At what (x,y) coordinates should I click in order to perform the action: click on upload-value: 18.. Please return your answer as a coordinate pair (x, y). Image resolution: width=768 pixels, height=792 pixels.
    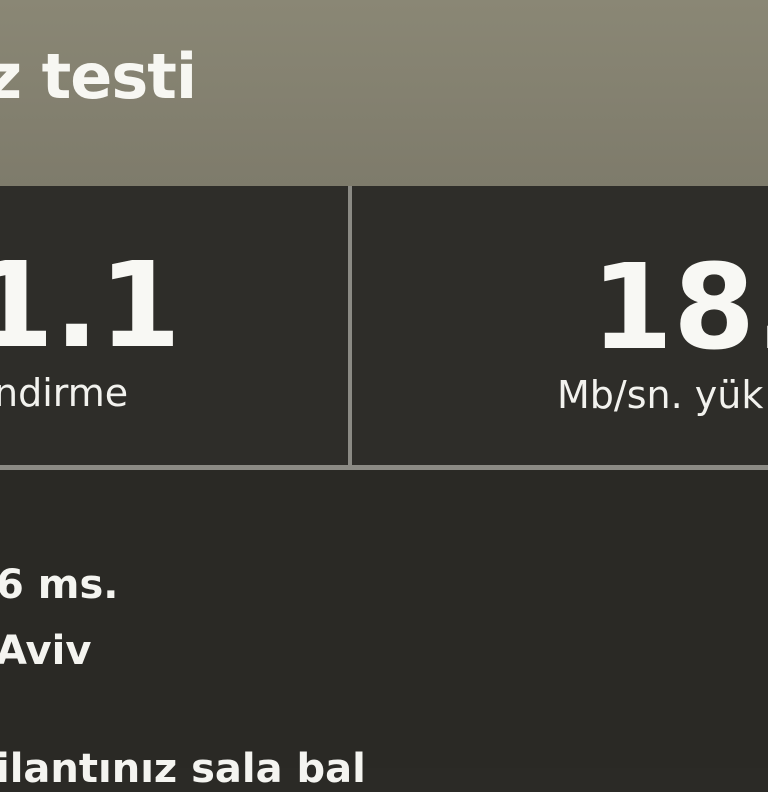
    Looking at the image, I should click on (679, 307).